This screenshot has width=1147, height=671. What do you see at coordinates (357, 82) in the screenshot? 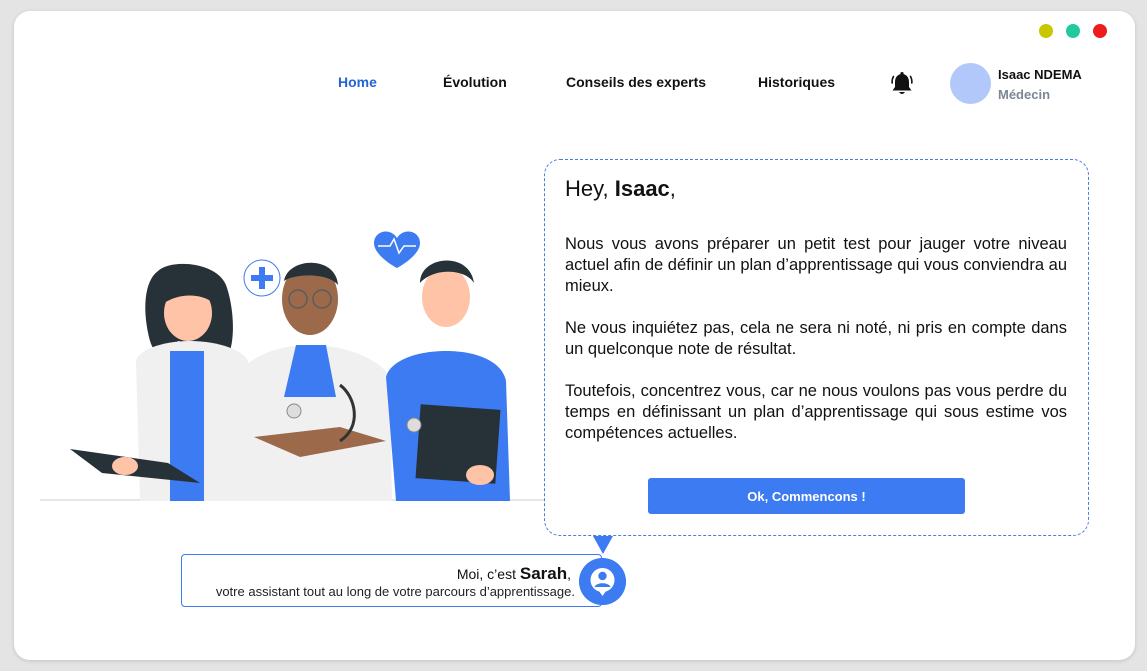
I see `nav-home: Home` at bounding box center [357, 82].